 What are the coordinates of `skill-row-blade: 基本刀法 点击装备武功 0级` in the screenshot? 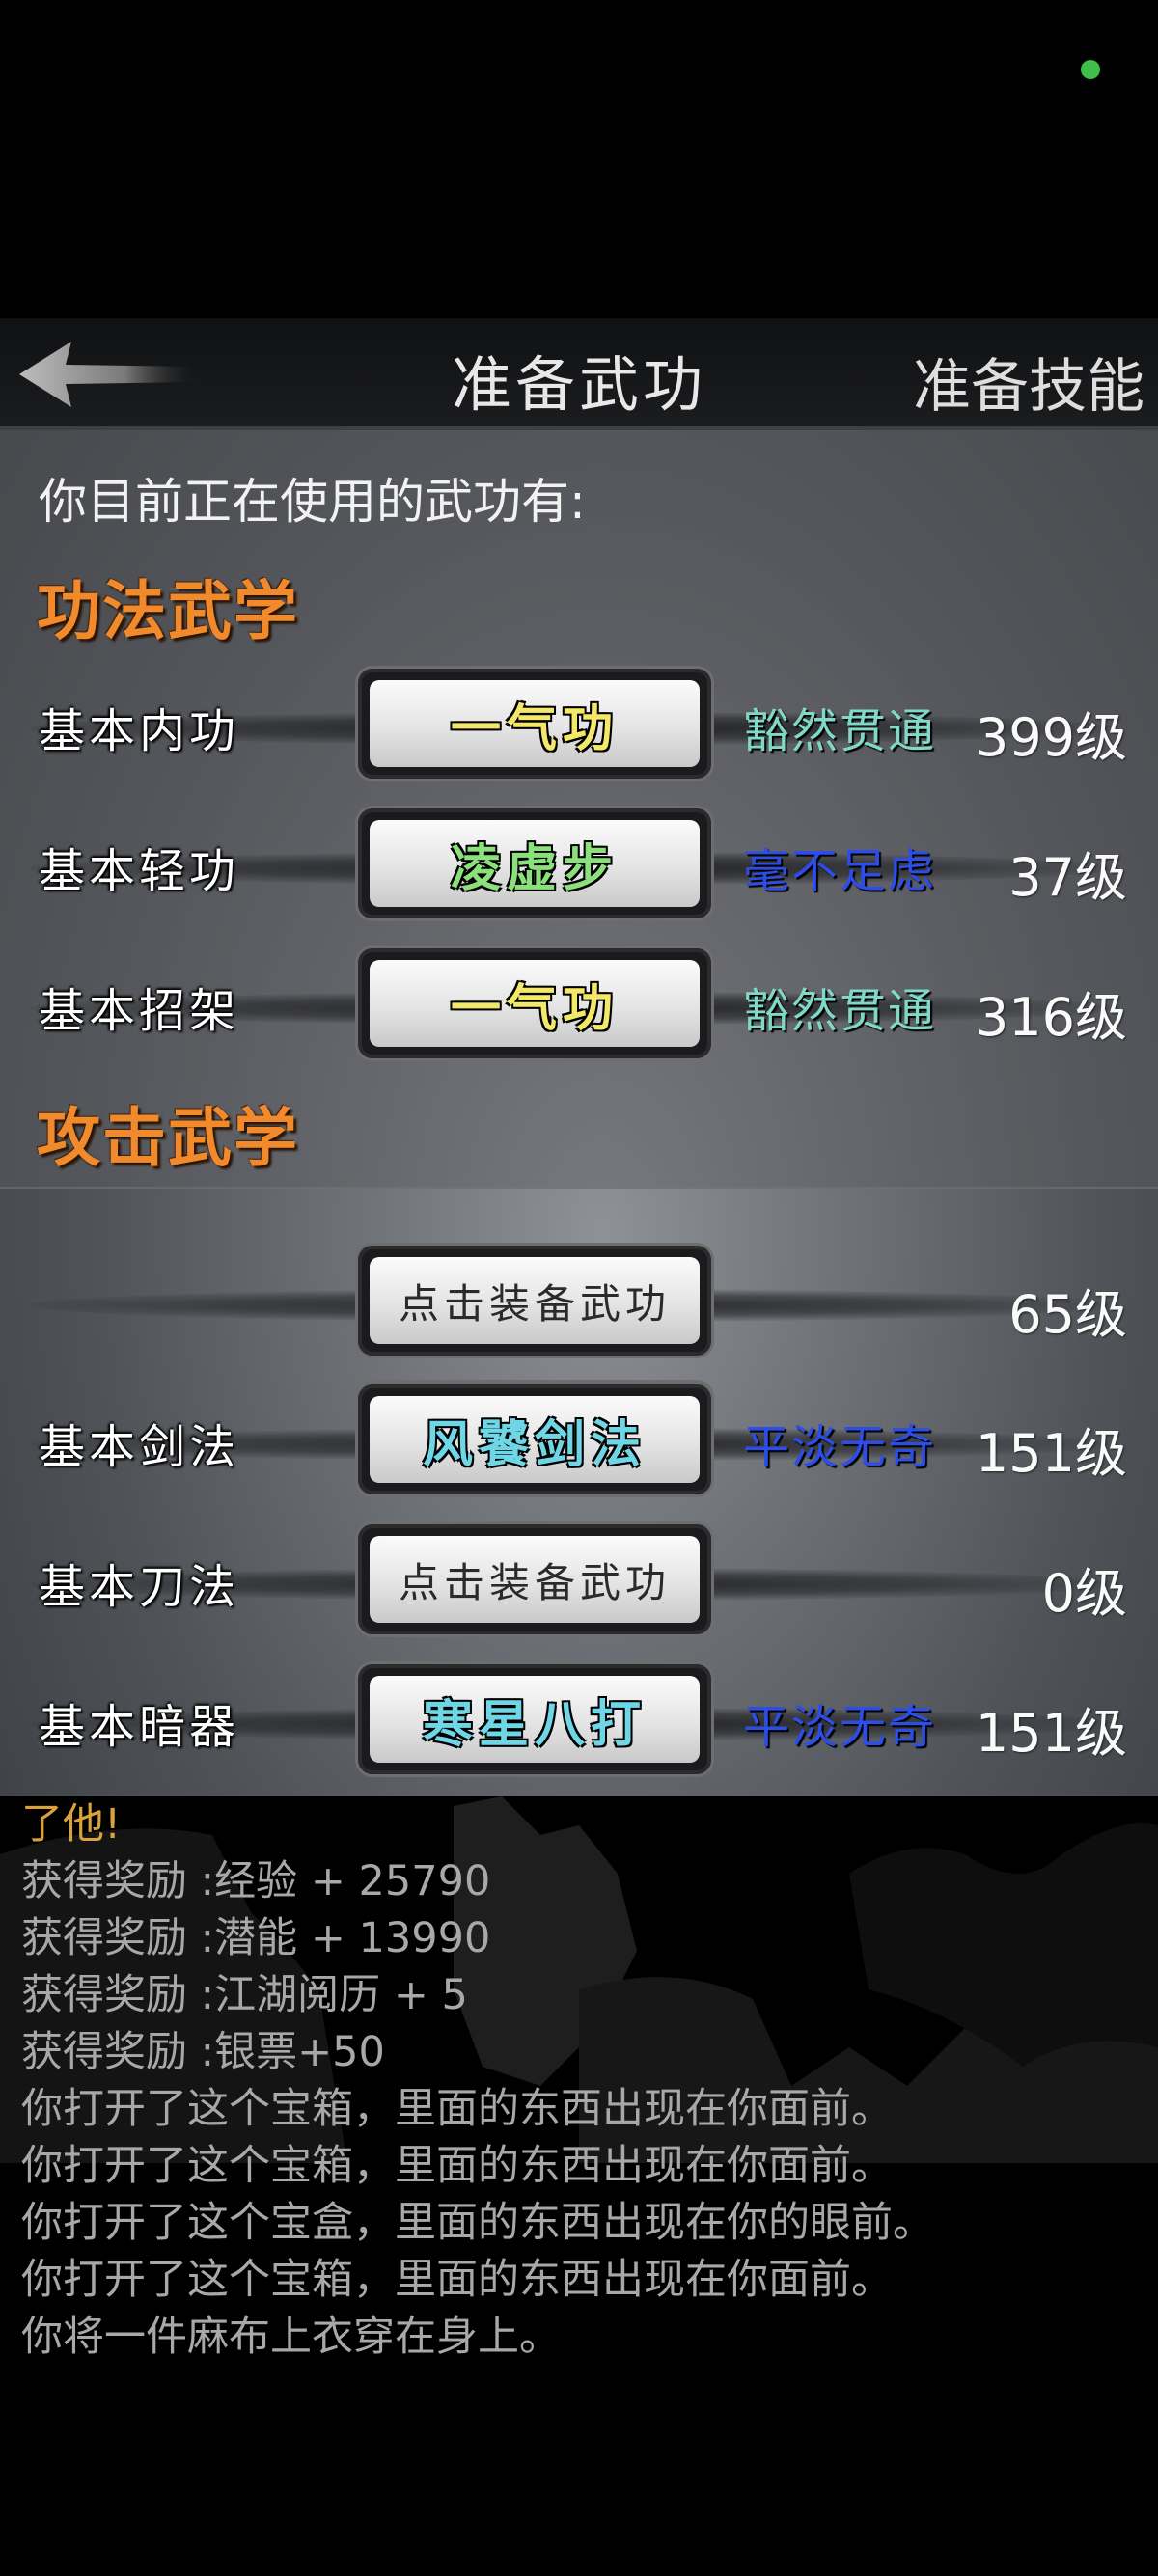 It's located at (579, 1579).